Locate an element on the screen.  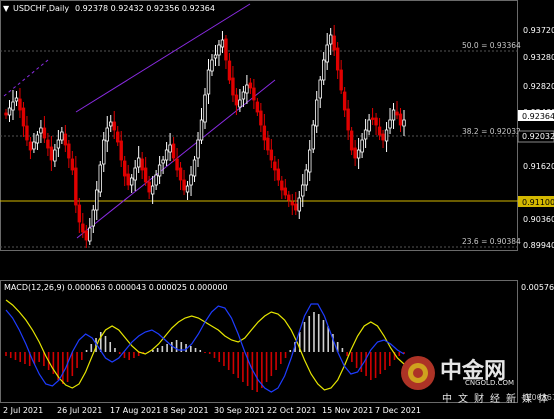
window-arrow-icon: ▼ is located at coordinates (6, 8).